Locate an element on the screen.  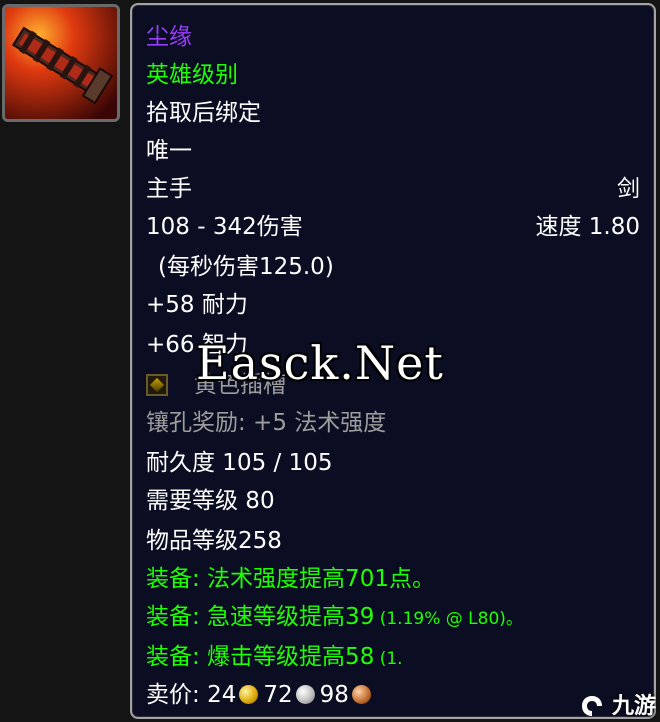
equip-haste: 装备: 急速等级提高39 (1.19% @ L80)。 is located at coordinates (393, 618).